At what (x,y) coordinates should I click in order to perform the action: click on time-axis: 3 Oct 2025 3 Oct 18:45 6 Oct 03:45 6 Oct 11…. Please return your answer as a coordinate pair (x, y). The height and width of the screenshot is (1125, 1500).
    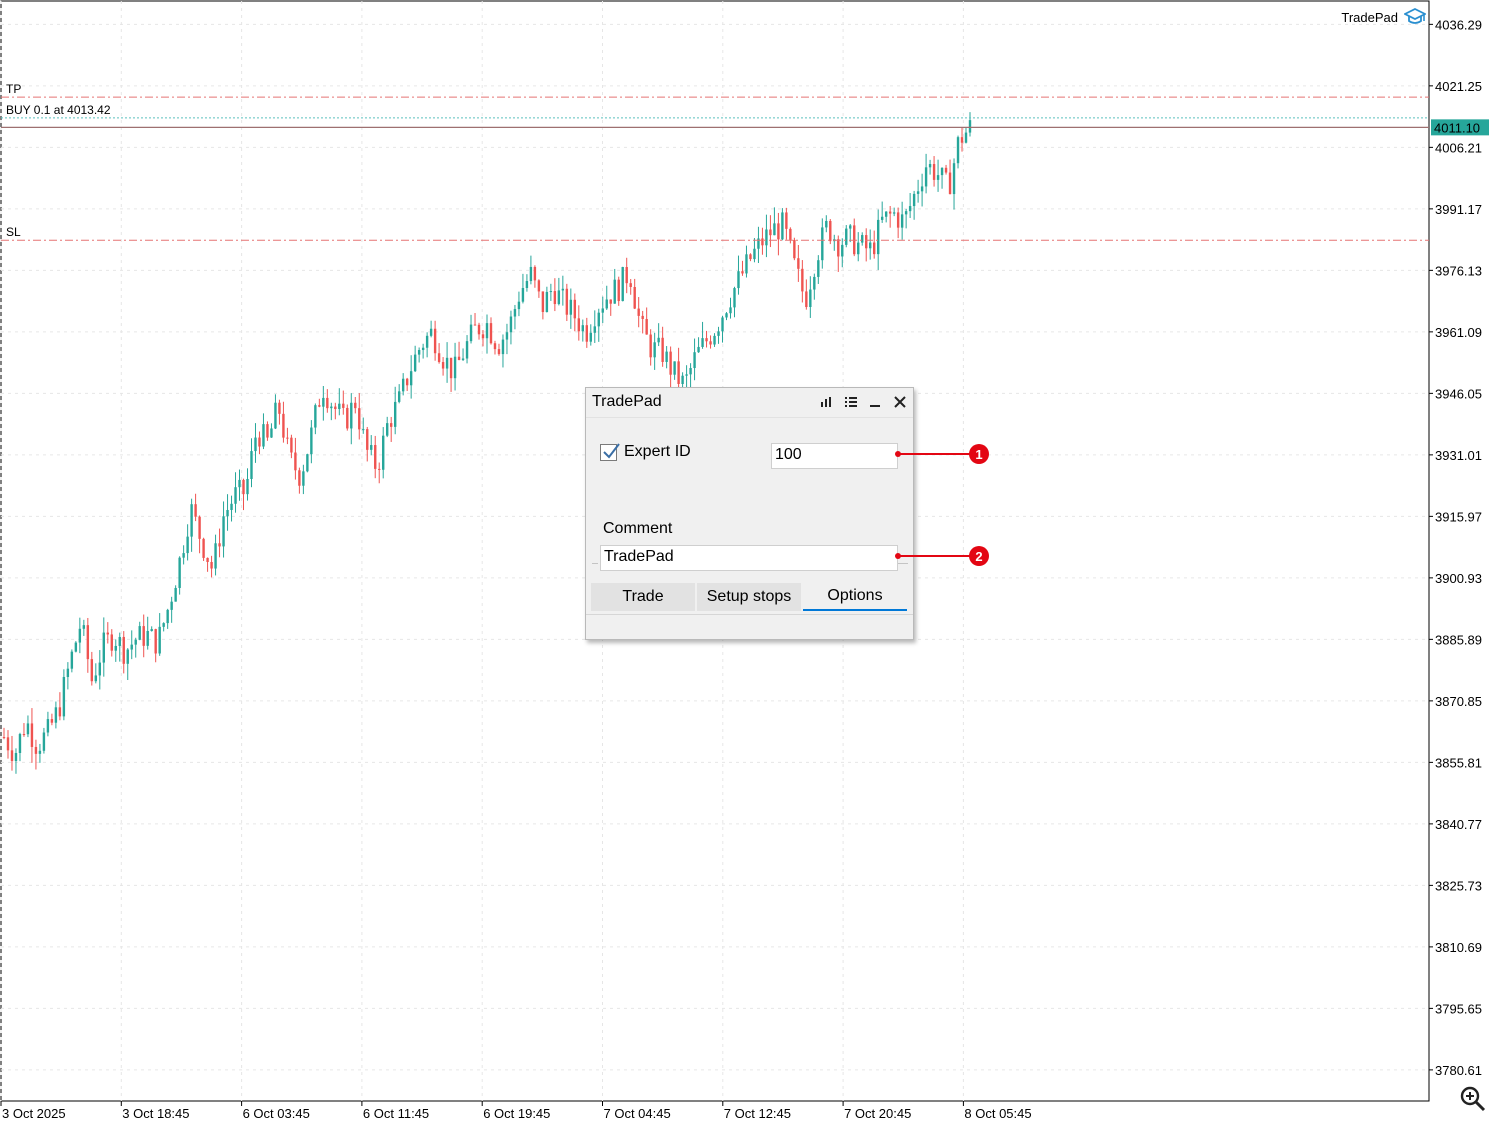
    Looking at the image, I should click on (516, 1111).